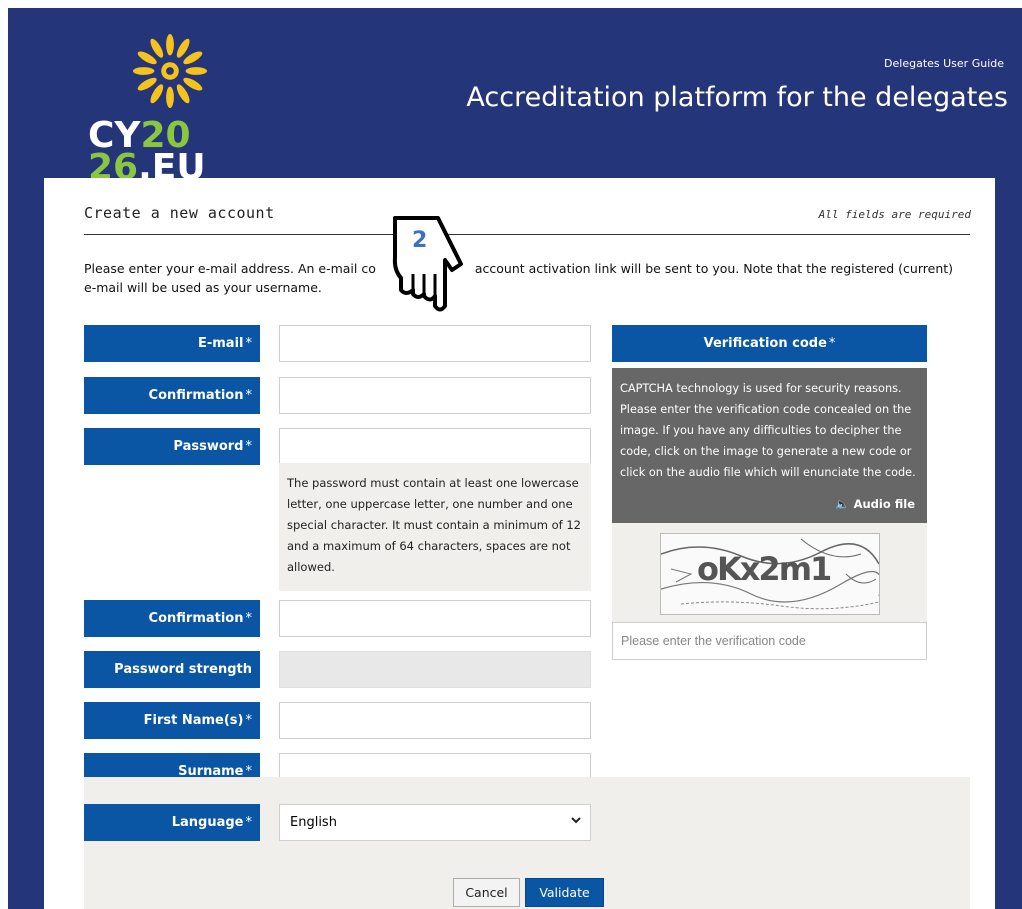 The height and width of the screenshot is (909, 1022). Describe the element at coordinates (4, 454) in the screenshot. I see `page-margin` at that location.